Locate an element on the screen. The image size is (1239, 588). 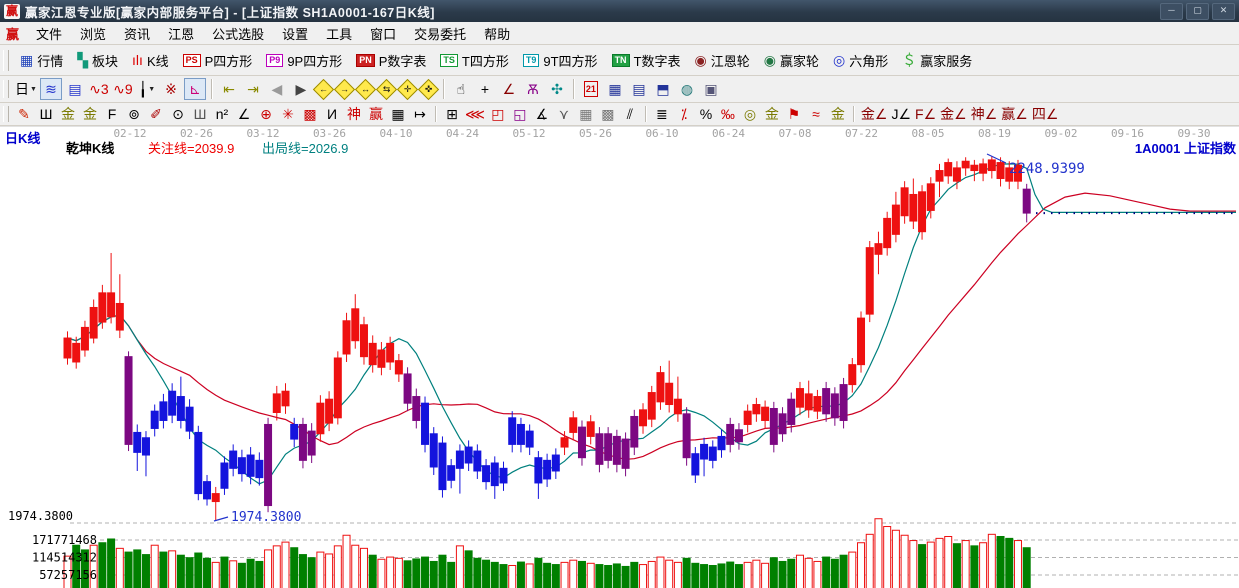
p-table-button: PN P数字表 is located at coordinates (391, 60).